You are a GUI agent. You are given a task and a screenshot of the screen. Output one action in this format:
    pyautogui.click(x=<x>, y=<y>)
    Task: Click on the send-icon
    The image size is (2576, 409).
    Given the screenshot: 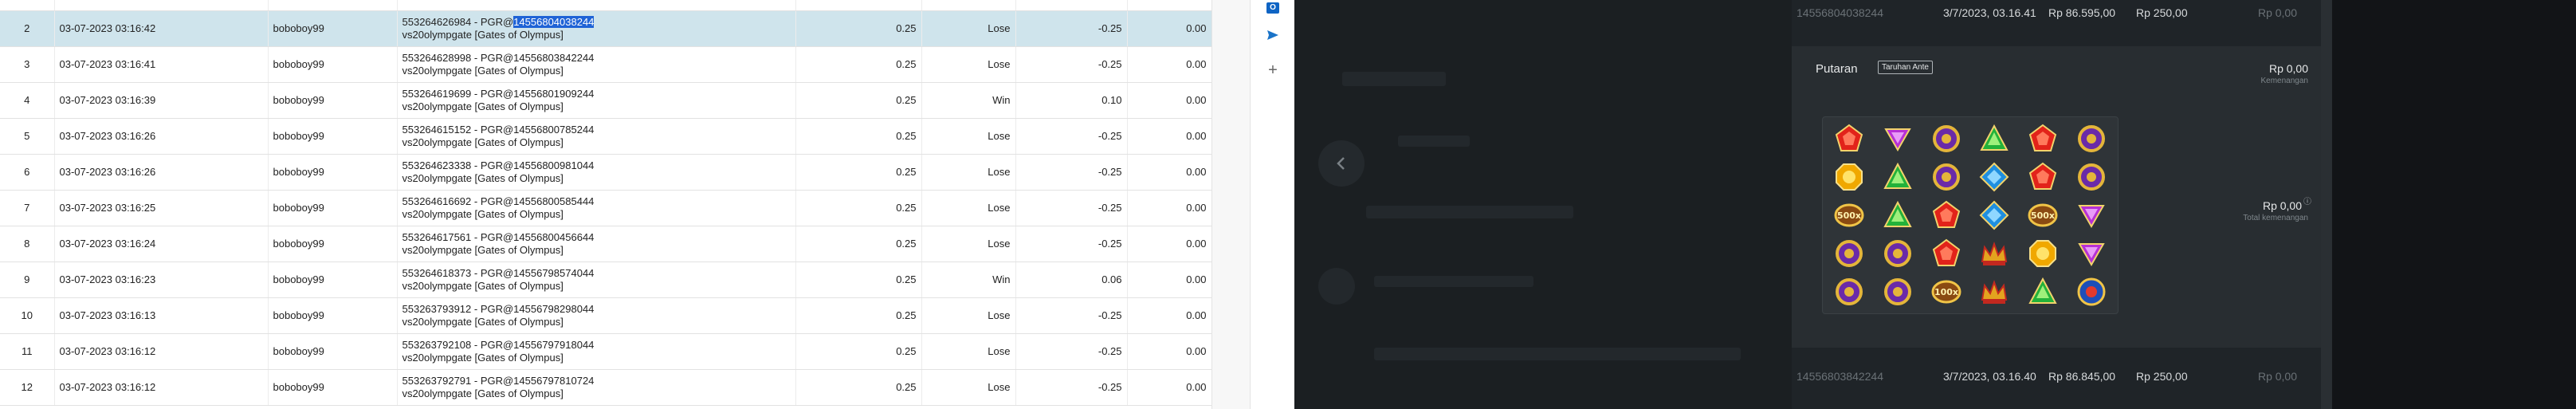 What is the action you would take?
    pyautogui.click(x=1273, y=35)
    